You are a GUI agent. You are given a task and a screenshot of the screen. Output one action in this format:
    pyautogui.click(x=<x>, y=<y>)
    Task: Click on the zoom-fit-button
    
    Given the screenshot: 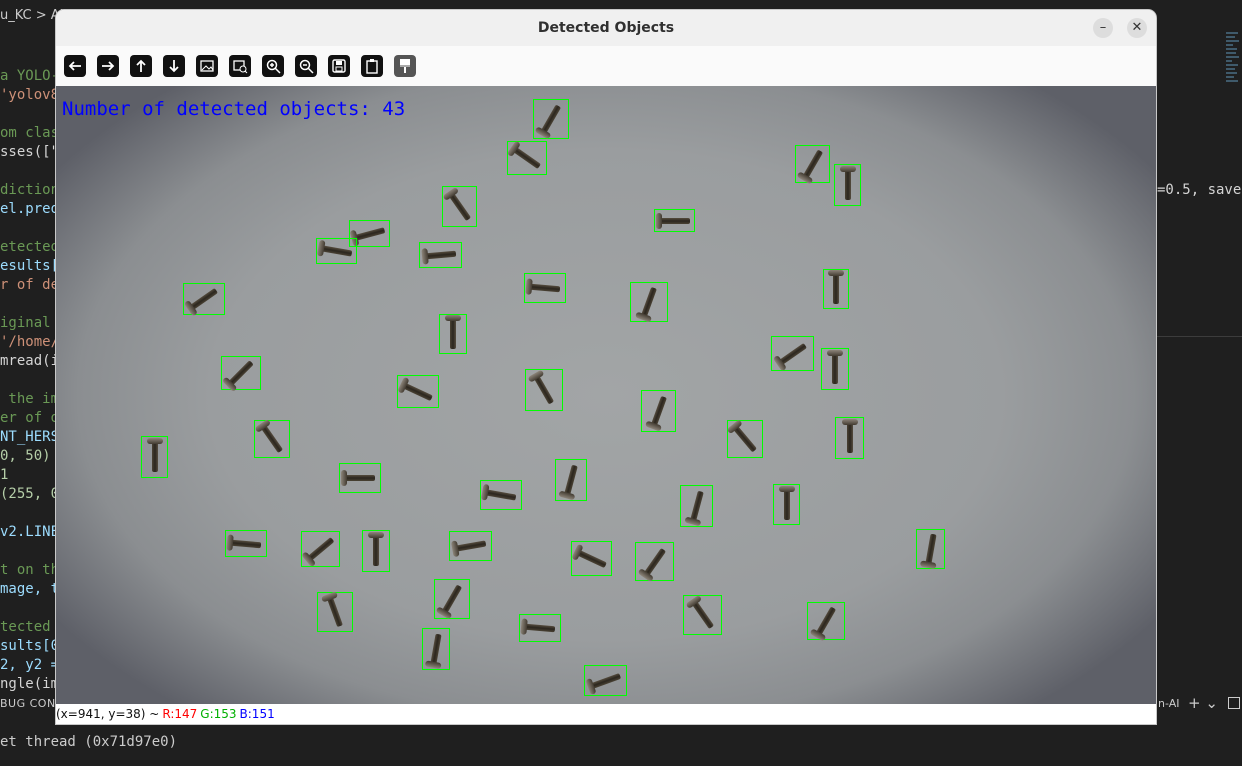 What is the action you would take?
    pyautogui.click(x=207, y=66)
    